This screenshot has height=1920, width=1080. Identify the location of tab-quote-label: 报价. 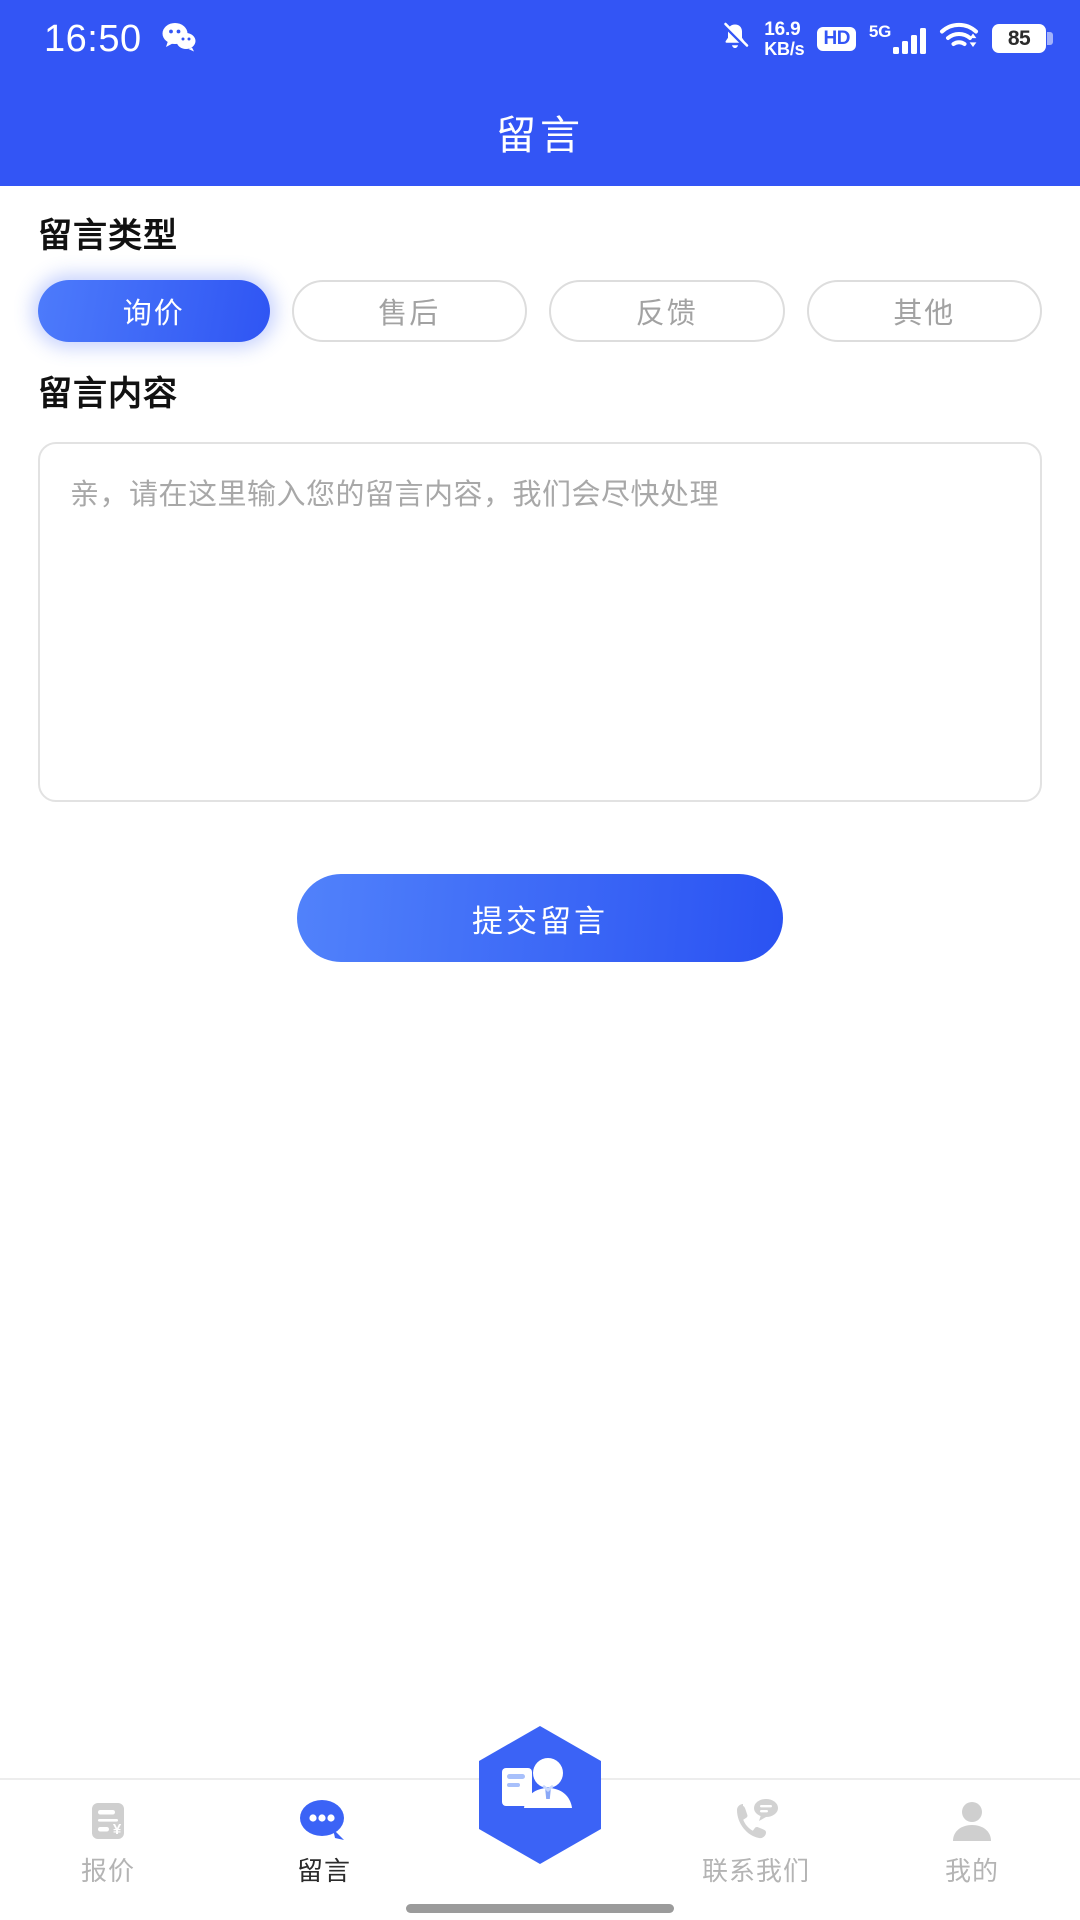
(107, 1871).